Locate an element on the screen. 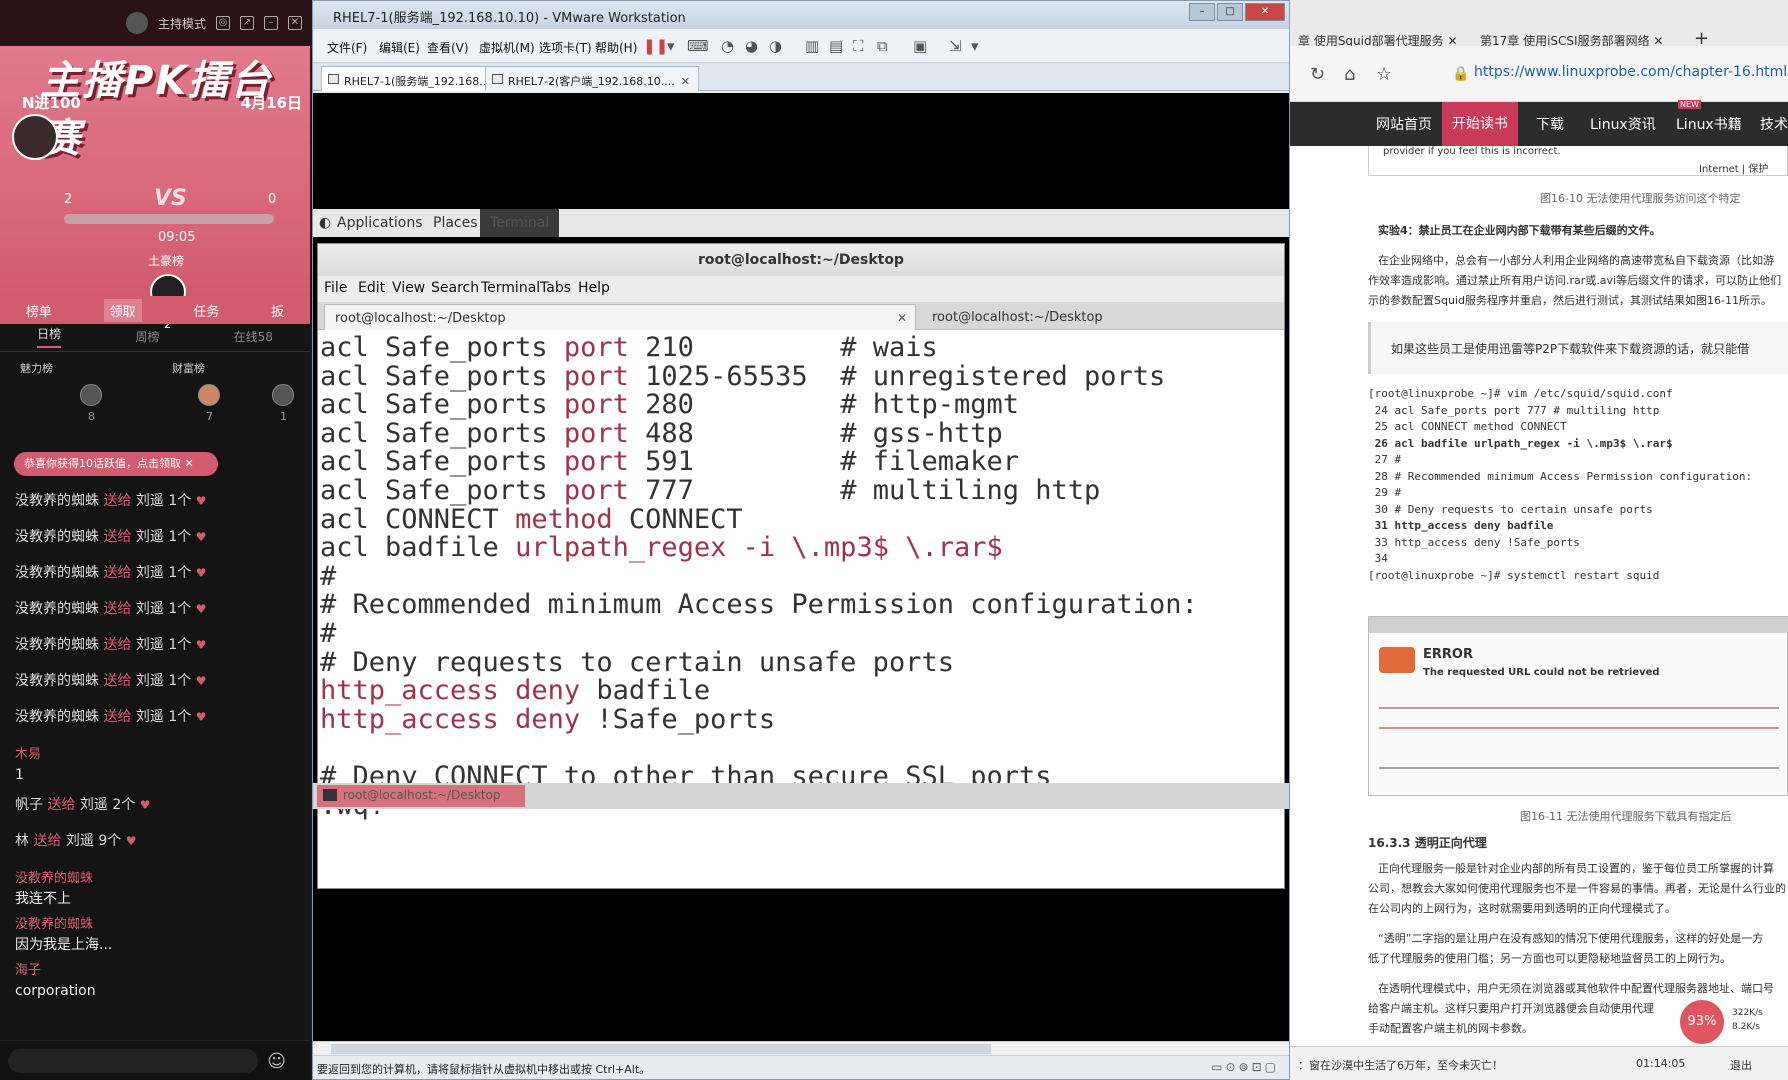 The width and height of the screenshot is (1788, 1080). sidebar-icon: ▥ is located at coordinates (812, 46).